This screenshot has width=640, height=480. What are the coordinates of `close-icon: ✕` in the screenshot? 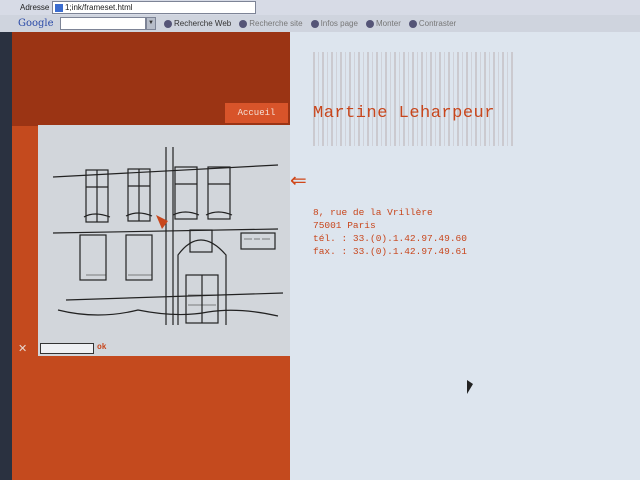 It's located at (22, 348).